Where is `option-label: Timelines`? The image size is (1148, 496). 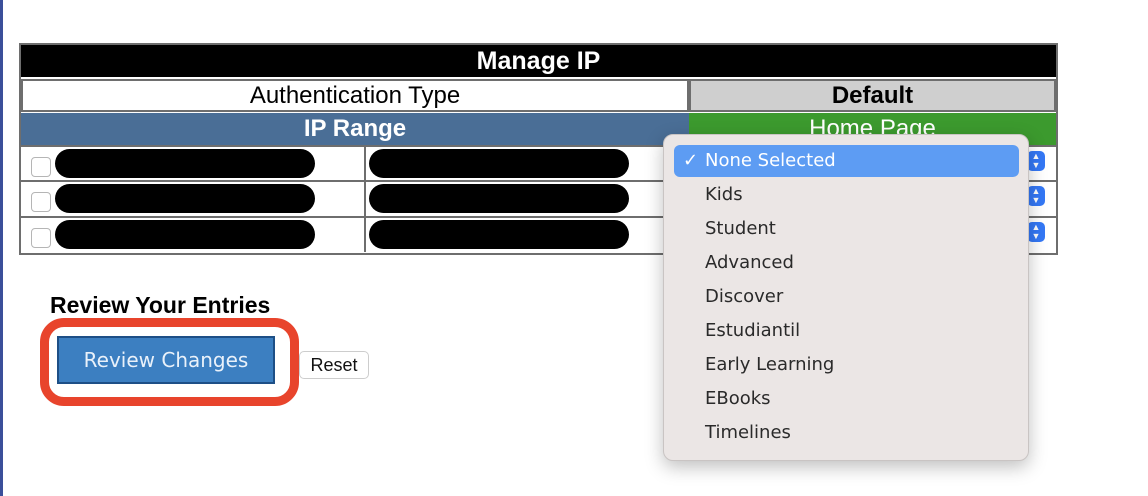 option-label: Timelines is located at coordinates (748, 432).